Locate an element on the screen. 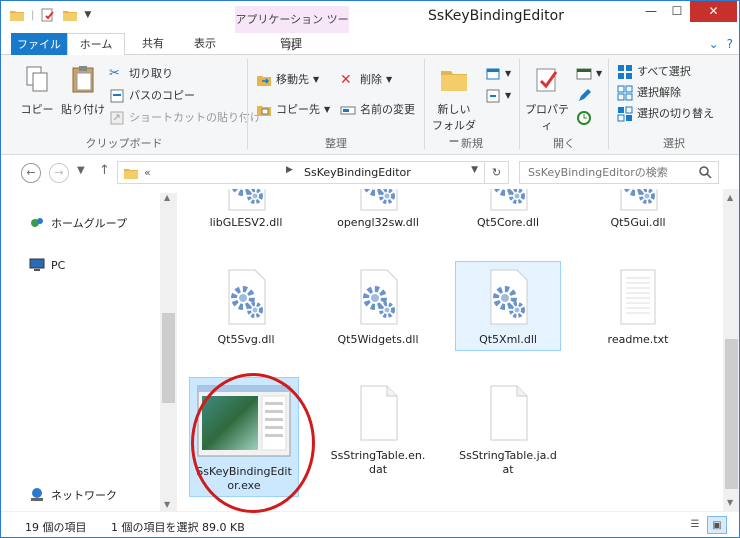  tab-file: ファイル is located at coordinates (39, 44).